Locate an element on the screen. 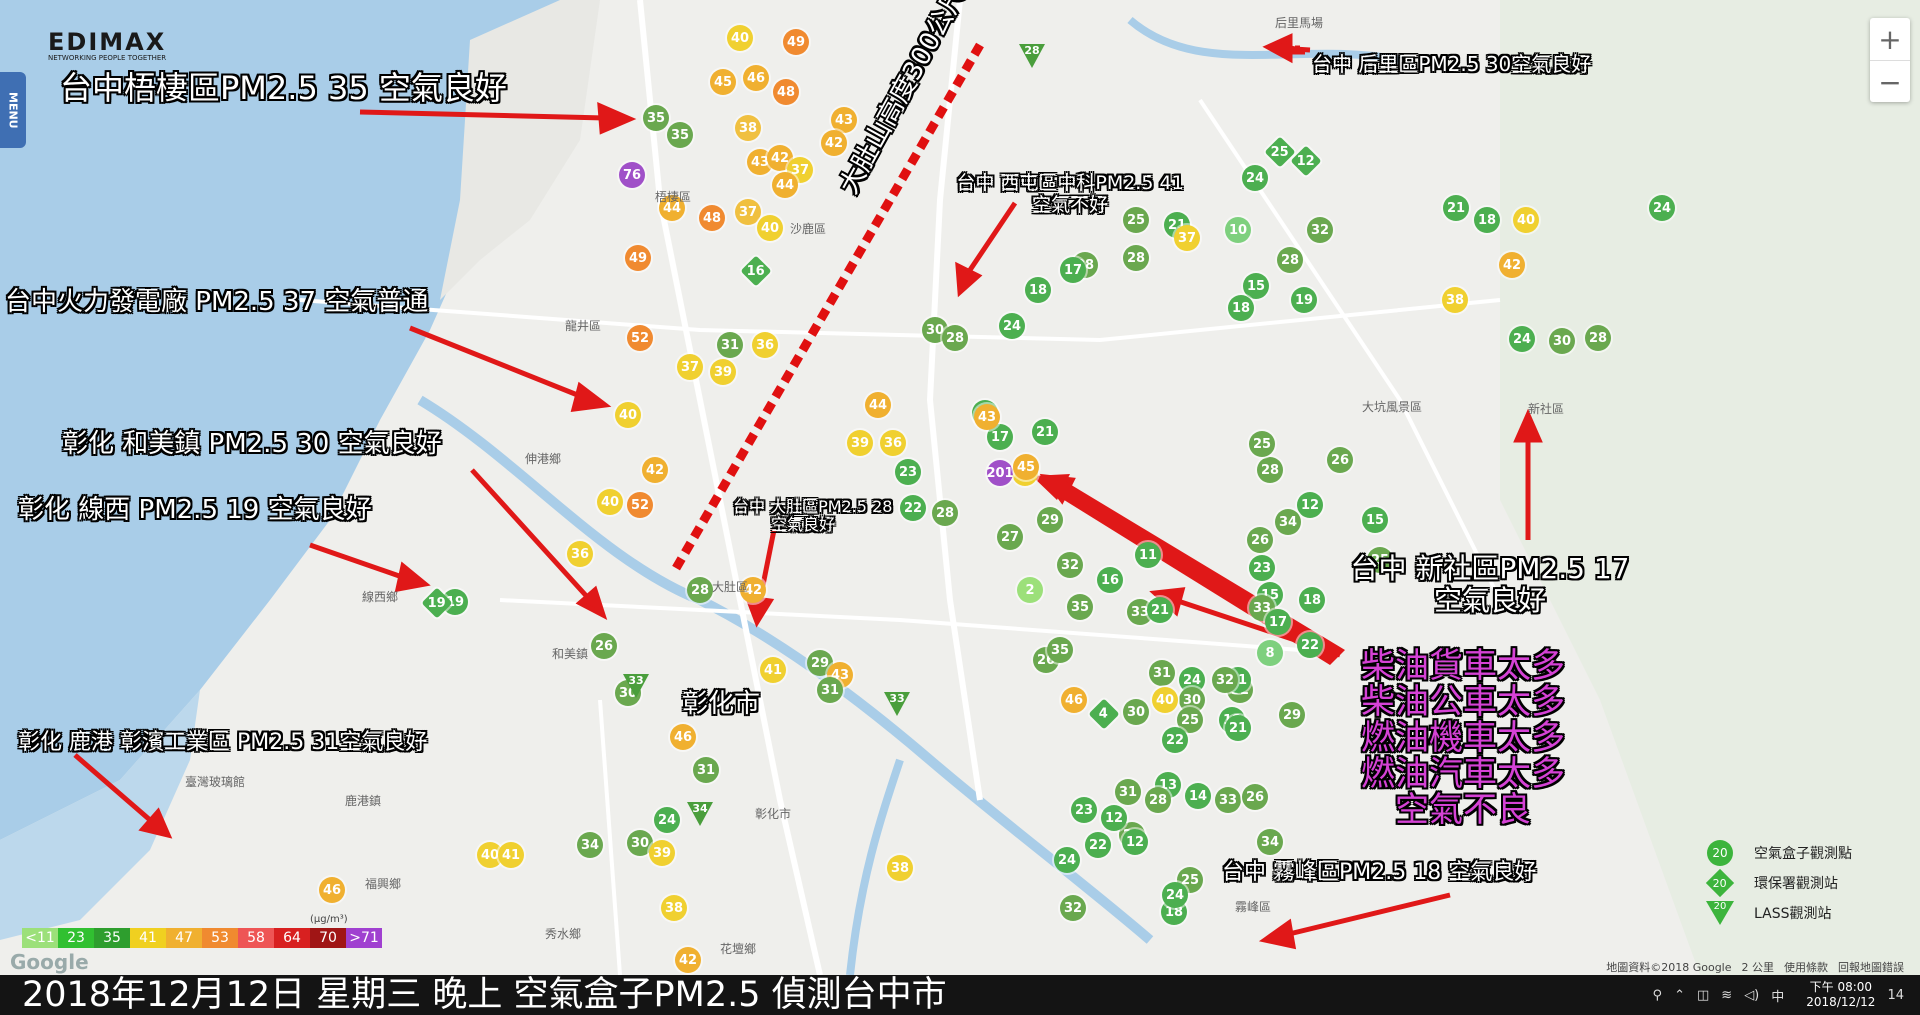 The height and width of the screenshot is (1015, 1920). terms-link: 使用條款 is located at coordinates (1806, 967).